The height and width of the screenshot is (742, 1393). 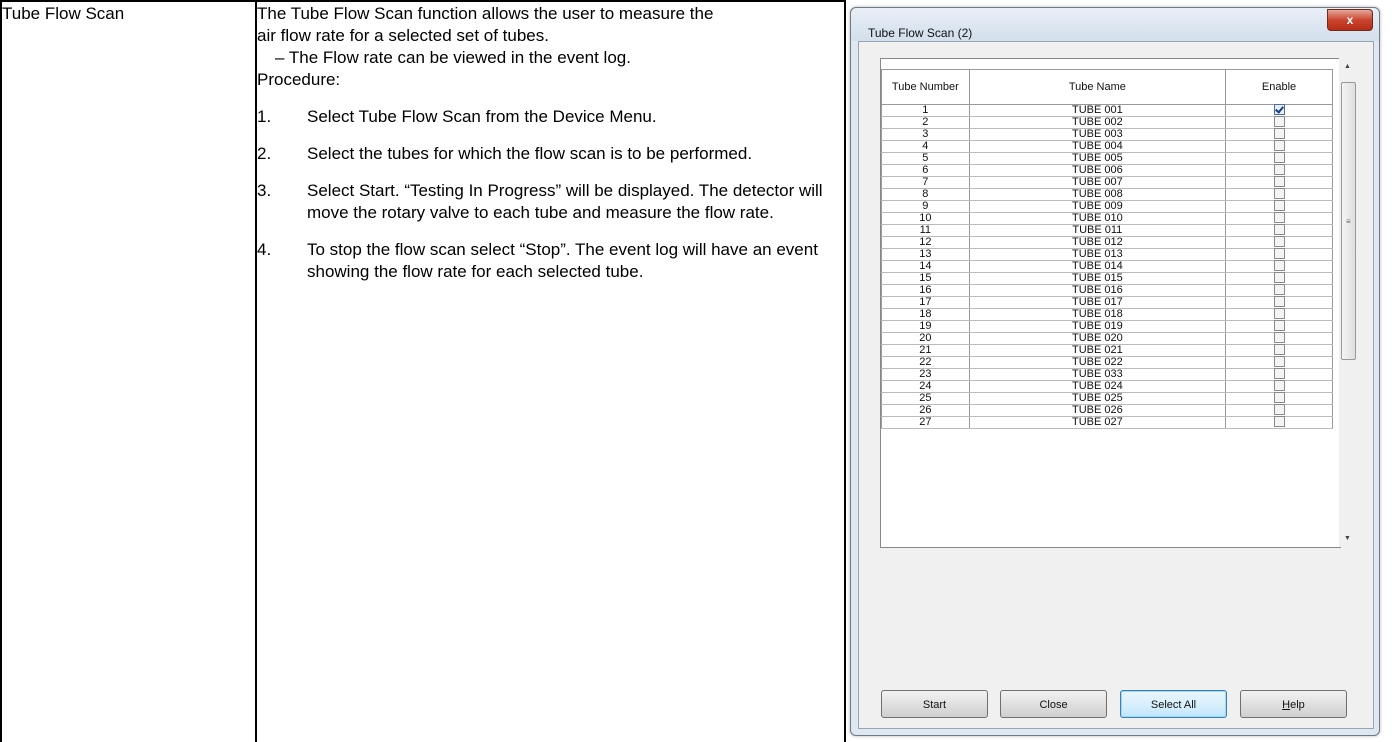 I want to click on table-row: 19 TUBE 019, so click(x=1107, y=326).